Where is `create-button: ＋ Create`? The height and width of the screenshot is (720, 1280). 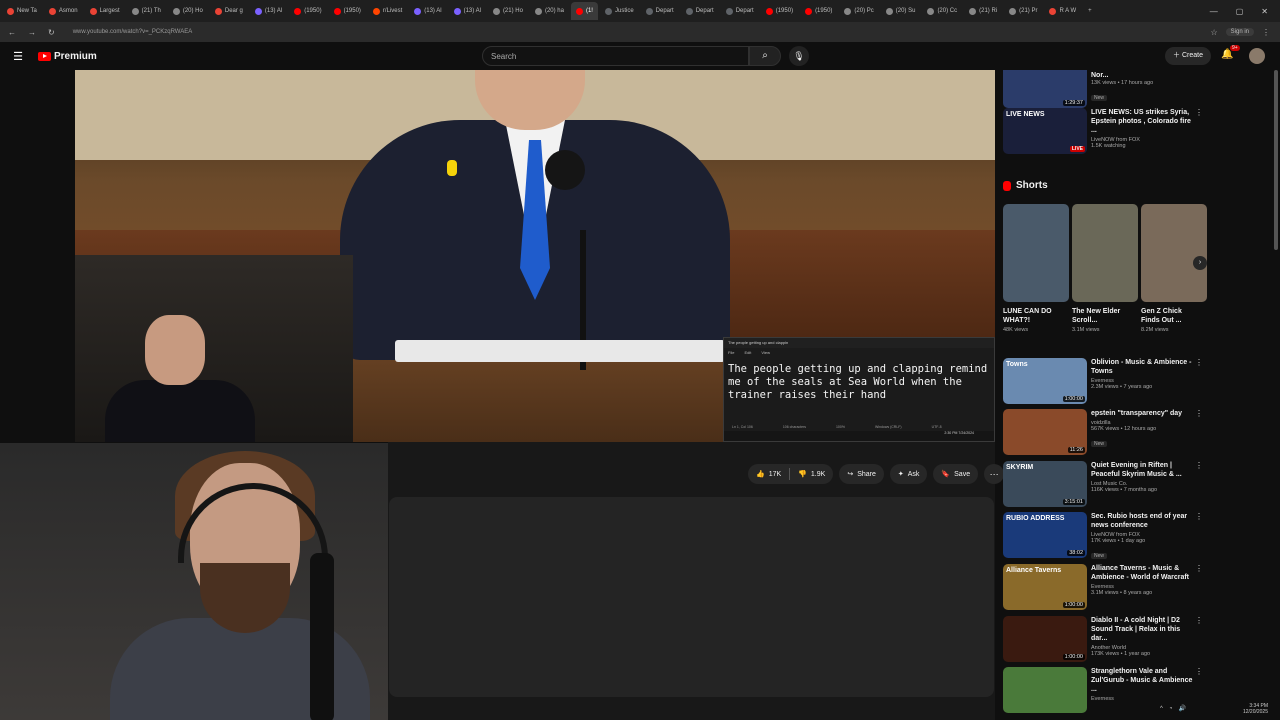 create-button: ＋ Create is located at coordinates (1188, 56).